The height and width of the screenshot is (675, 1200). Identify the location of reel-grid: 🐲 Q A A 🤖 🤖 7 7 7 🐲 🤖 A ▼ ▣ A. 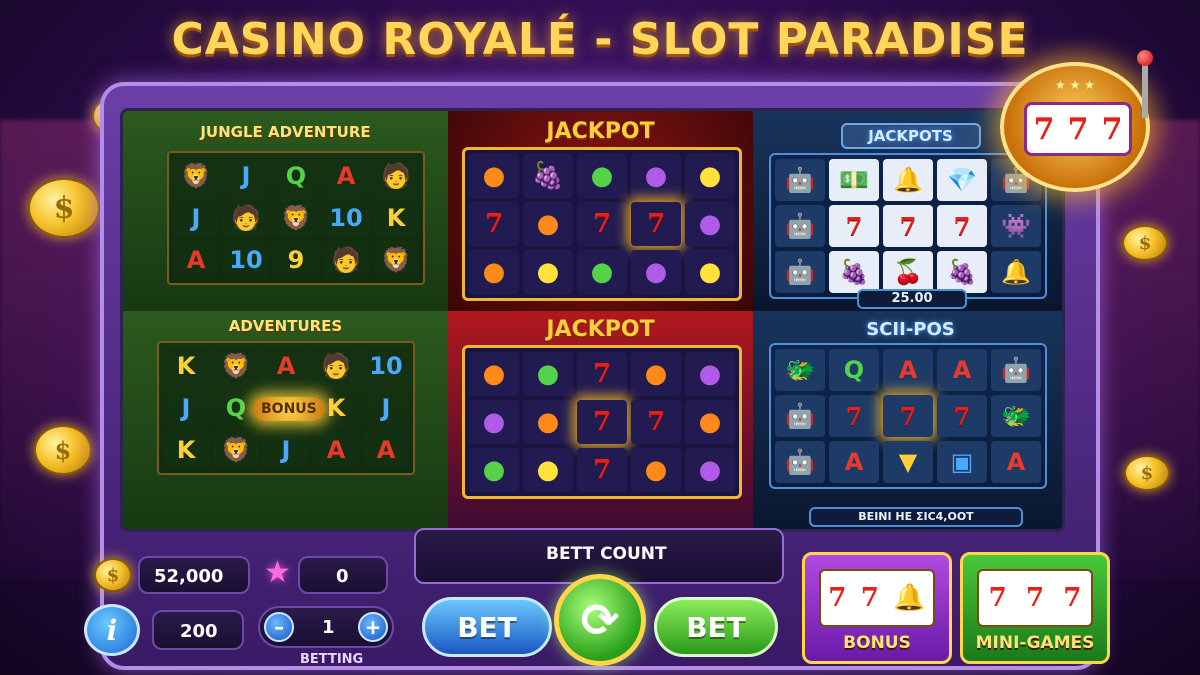
(908, 416).